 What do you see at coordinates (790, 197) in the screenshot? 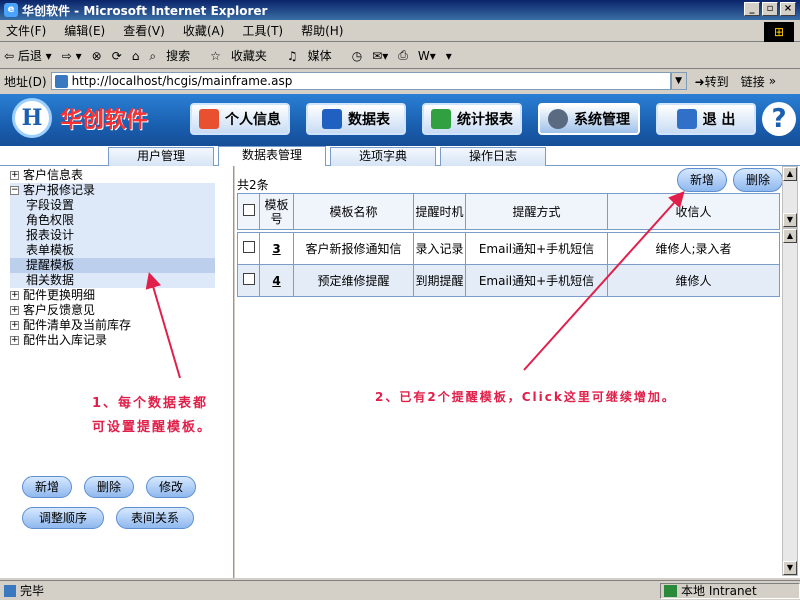
I see `top-scrollbar: ▲ ▼` at bounding box center [790, 197].